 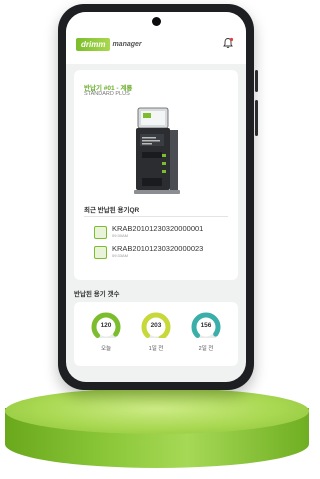 What do you see at coordinates (107, 94) in the screenshot?
I see `device-model: STANDARD PLUS` at bounding box center [107, 94].